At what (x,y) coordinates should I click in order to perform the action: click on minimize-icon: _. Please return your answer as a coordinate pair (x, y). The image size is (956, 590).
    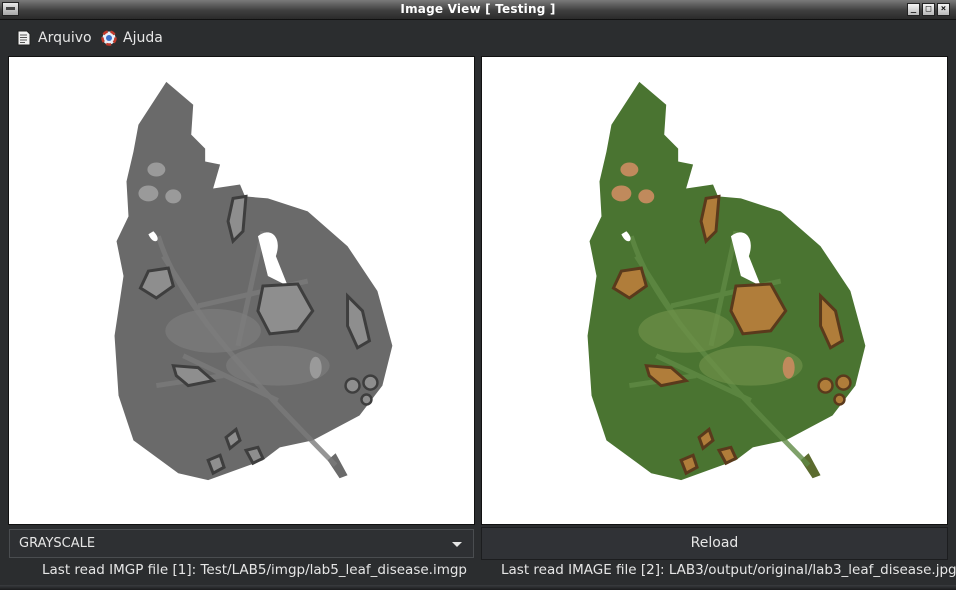
    Looking at the image, I should click on (913, 9).